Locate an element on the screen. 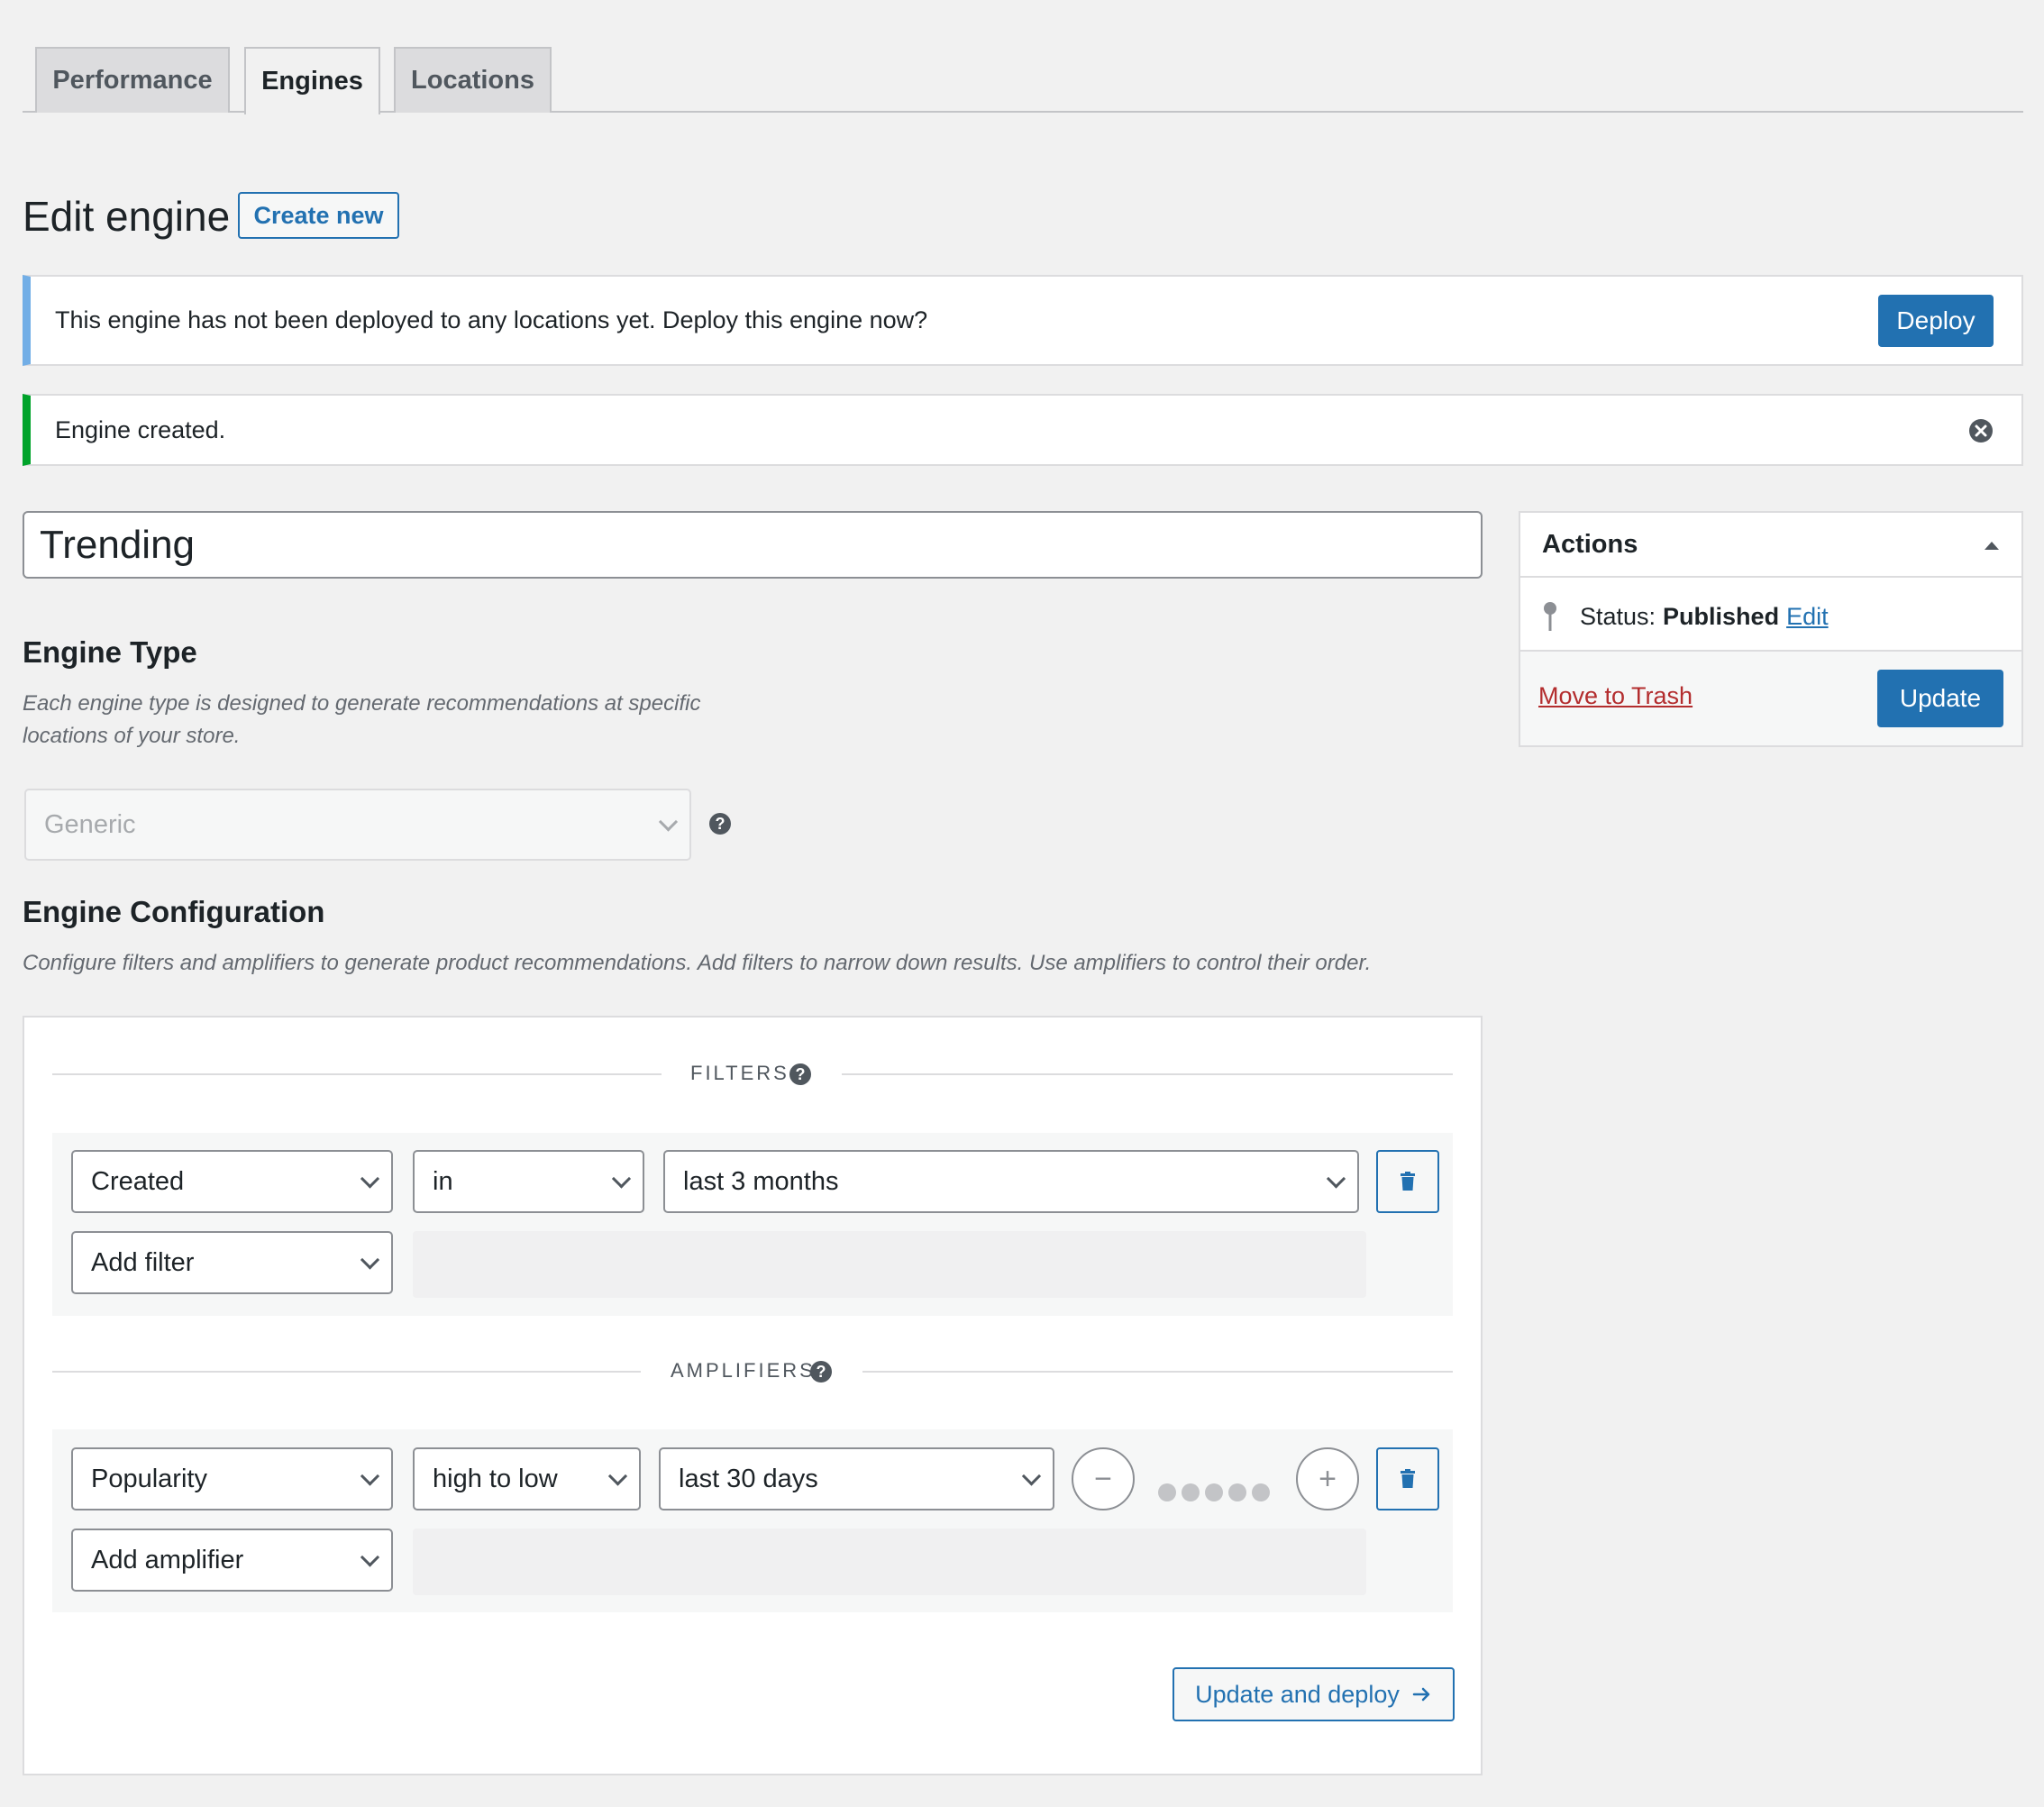  add-amplifier-select: Add amplifier is located at coordinates (232, 1560).